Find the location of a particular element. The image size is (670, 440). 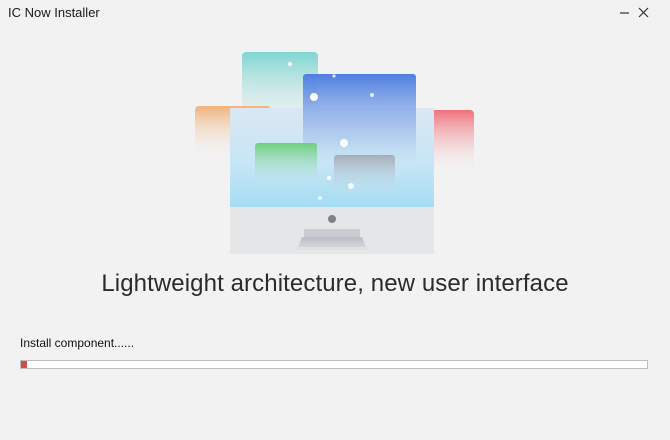

close-button is located at coordinates (644, 13).